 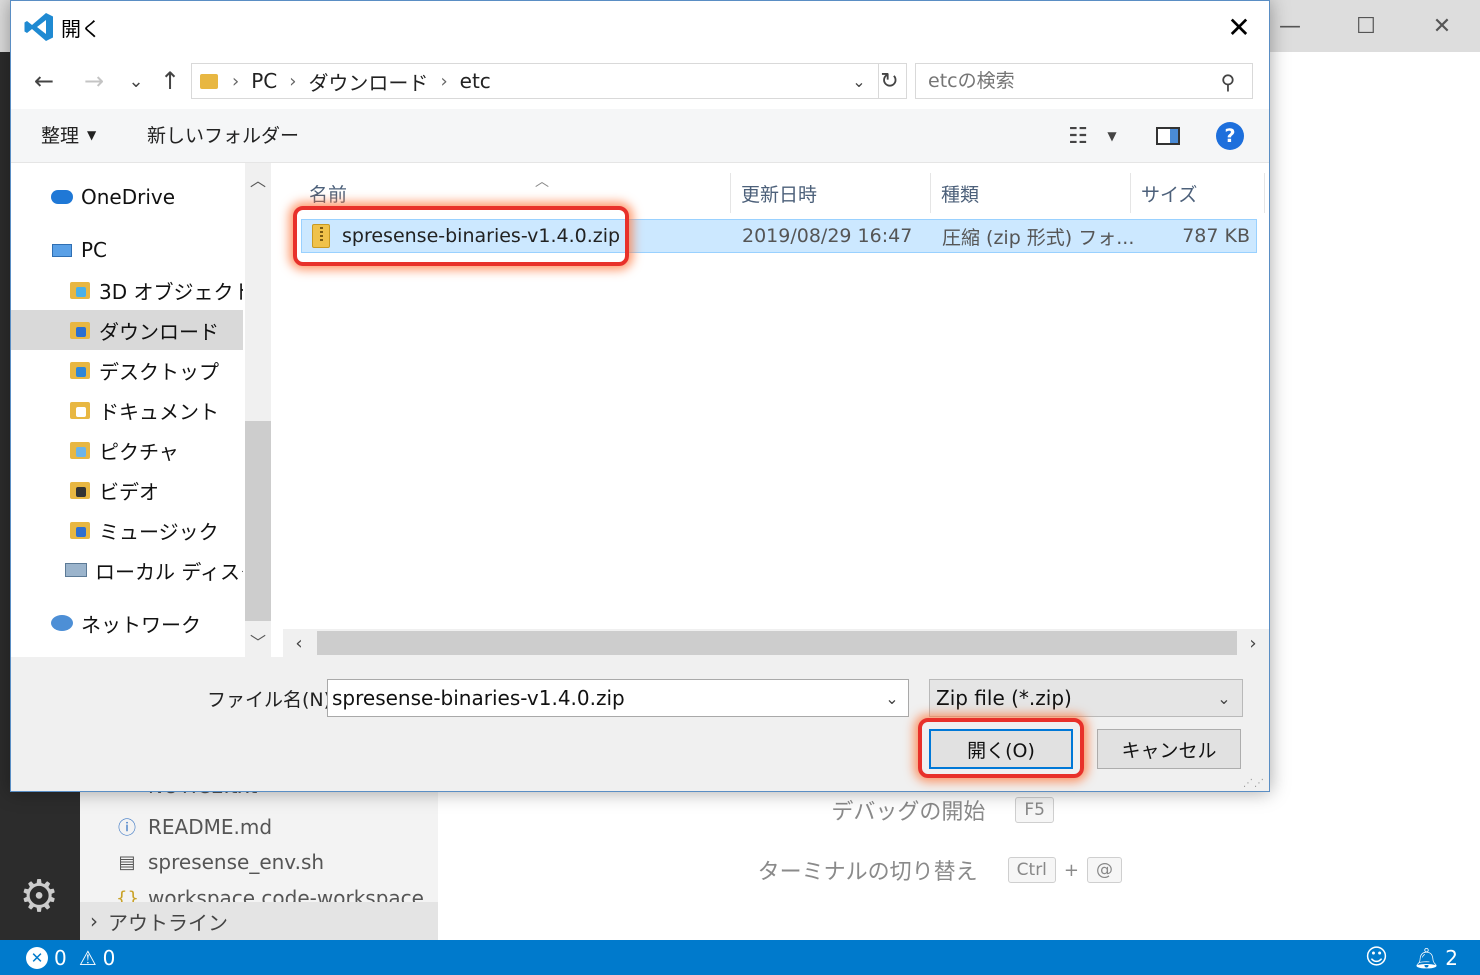 I want to click on filetype-value: Zip file (*.zip), so click(x=1004, y=698).